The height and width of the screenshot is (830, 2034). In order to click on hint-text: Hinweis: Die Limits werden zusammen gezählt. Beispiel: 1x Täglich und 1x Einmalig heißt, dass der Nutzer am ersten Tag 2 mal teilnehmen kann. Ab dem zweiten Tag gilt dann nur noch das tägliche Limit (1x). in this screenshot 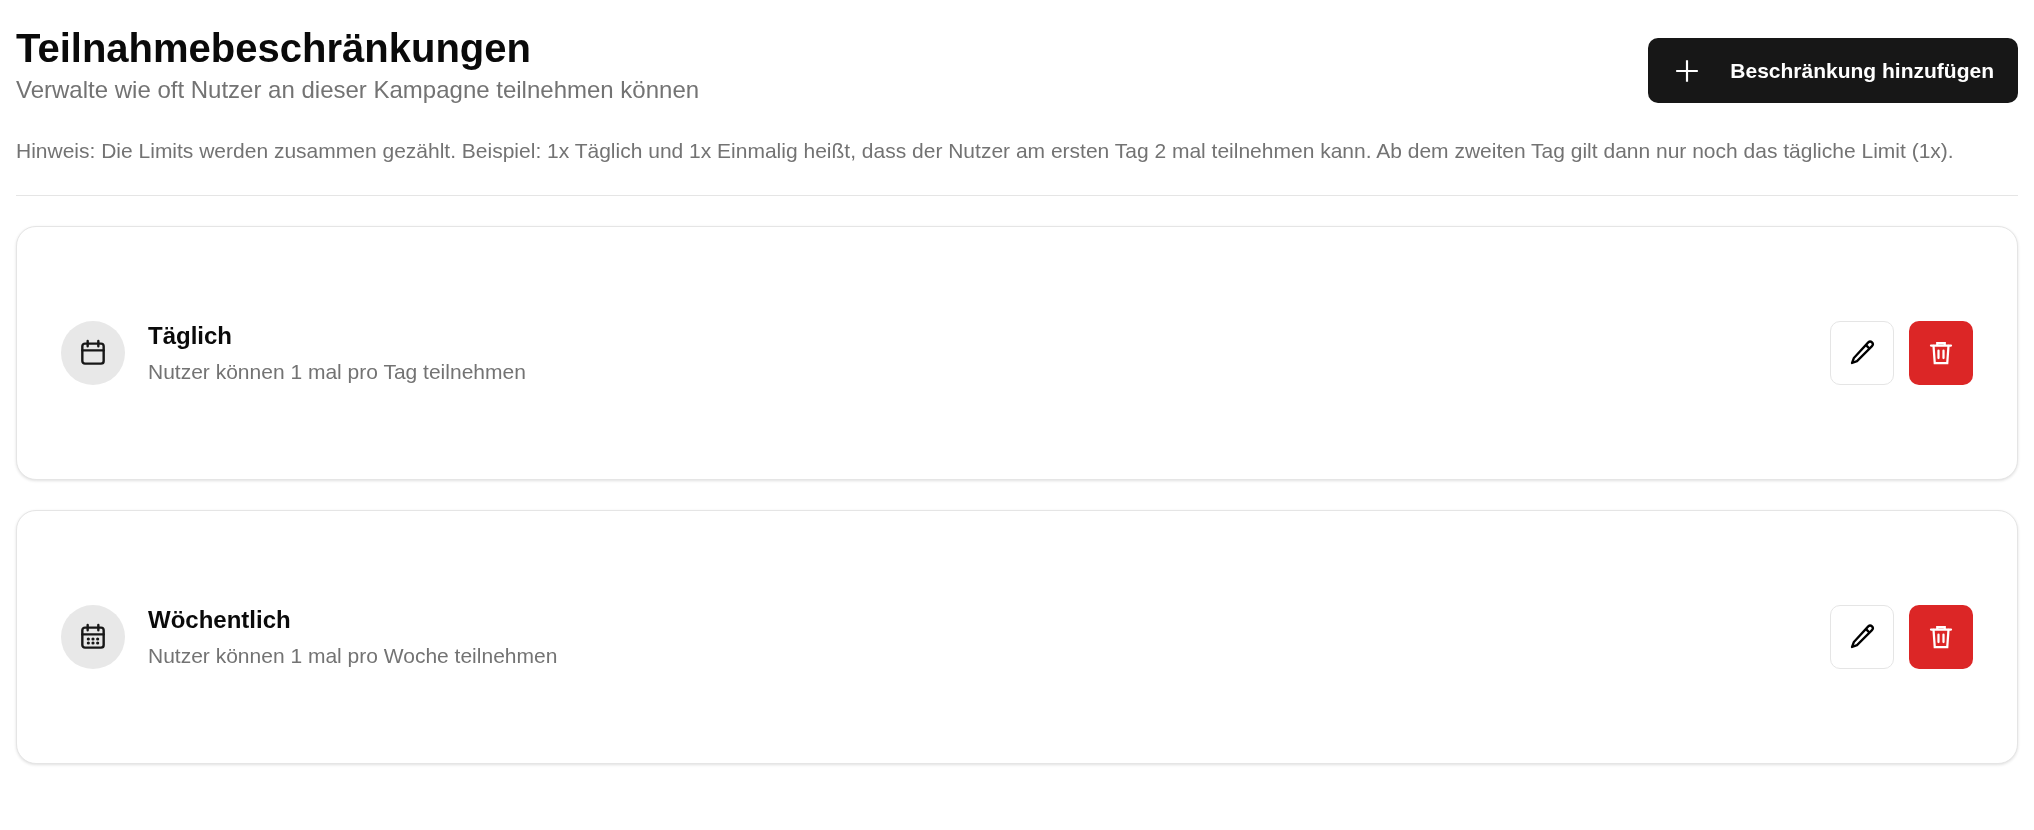, I will do `click(985, 151)`.